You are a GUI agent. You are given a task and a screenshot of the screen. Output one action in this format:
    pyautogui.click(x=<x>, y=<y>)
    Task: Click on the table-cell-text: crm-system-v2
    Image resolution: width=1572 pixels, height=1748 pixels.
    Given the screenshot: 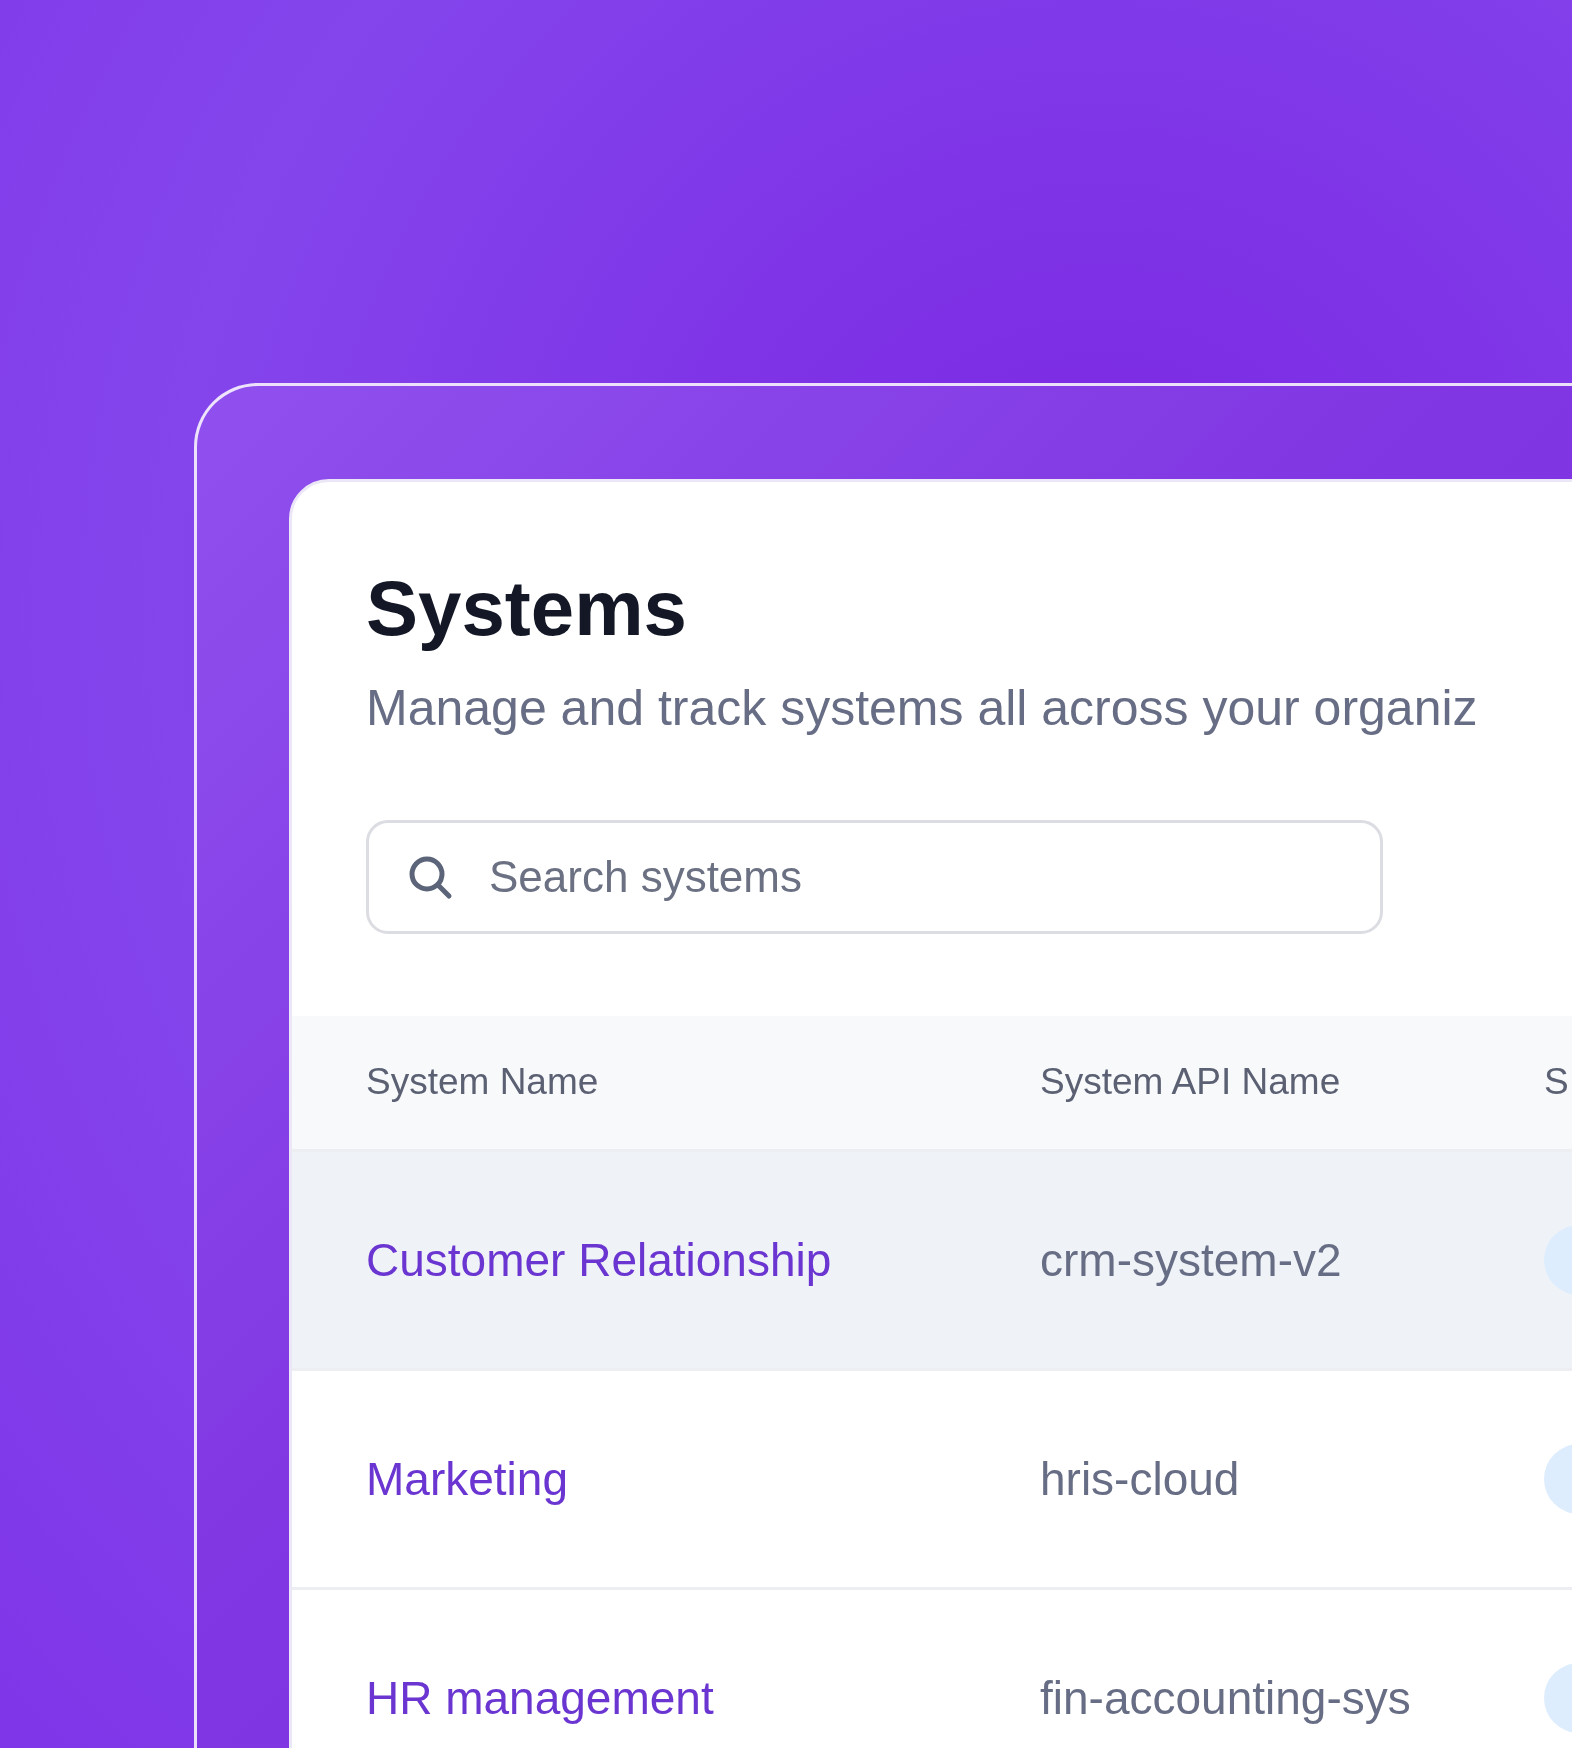 What is the action you would take?
    pyautogui.click(x=1191, y=1259)
    